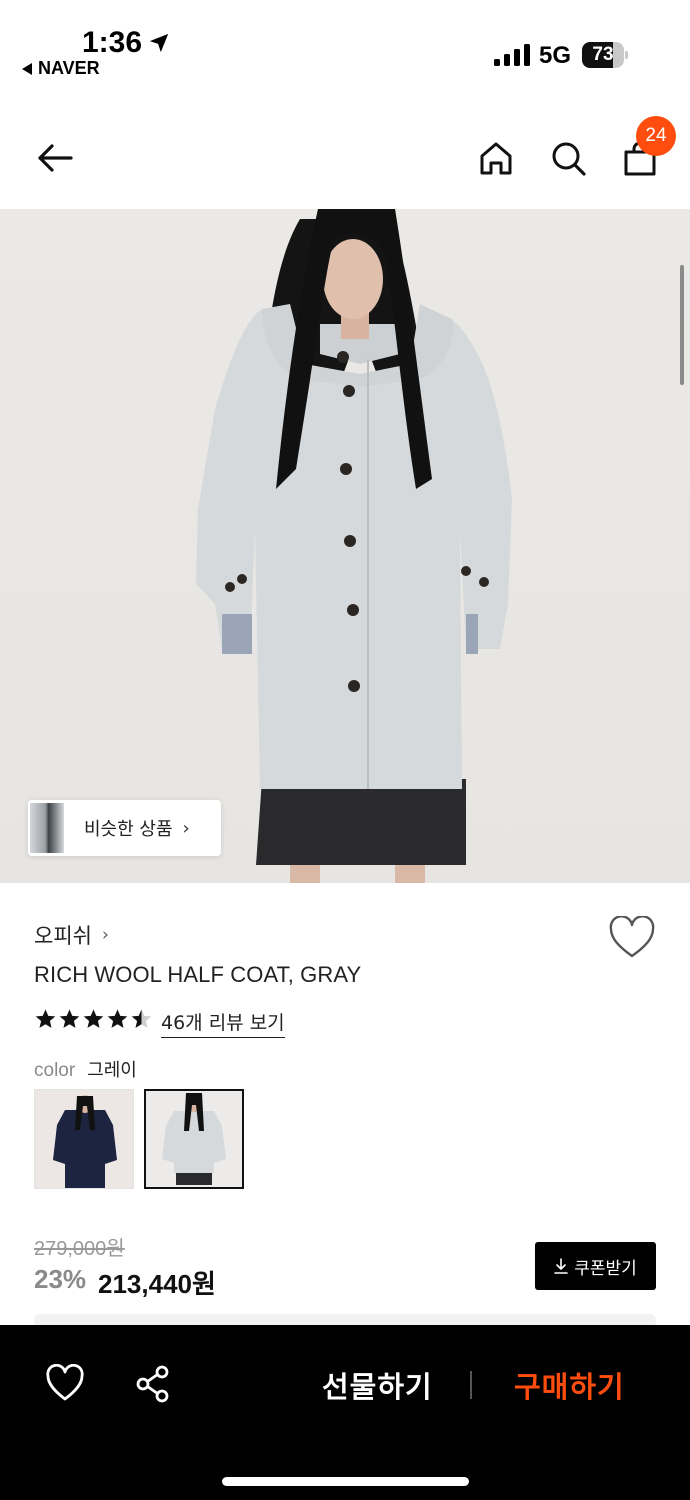 The image size is (690, 1500). I want to click on wishlist-heart-icon, so click(632, 938).